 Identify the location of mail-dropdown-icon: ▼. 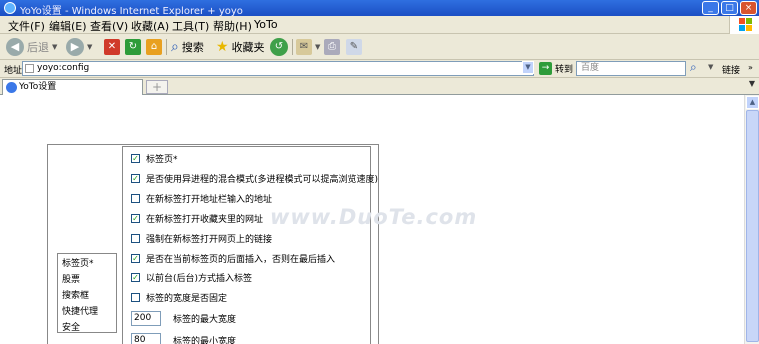
(318, 47).